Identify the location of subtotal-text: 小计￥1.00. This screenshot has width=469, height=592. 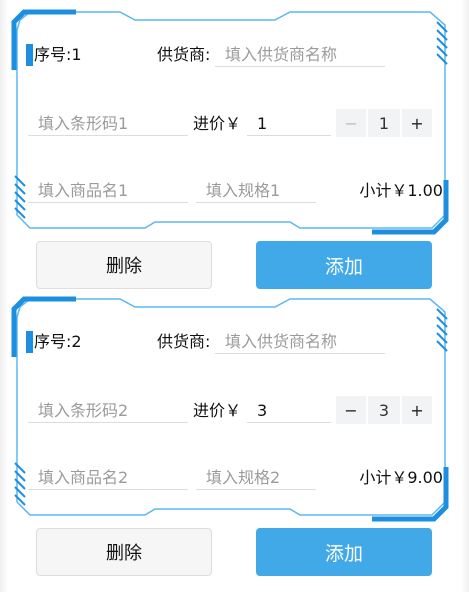
(401, 190).